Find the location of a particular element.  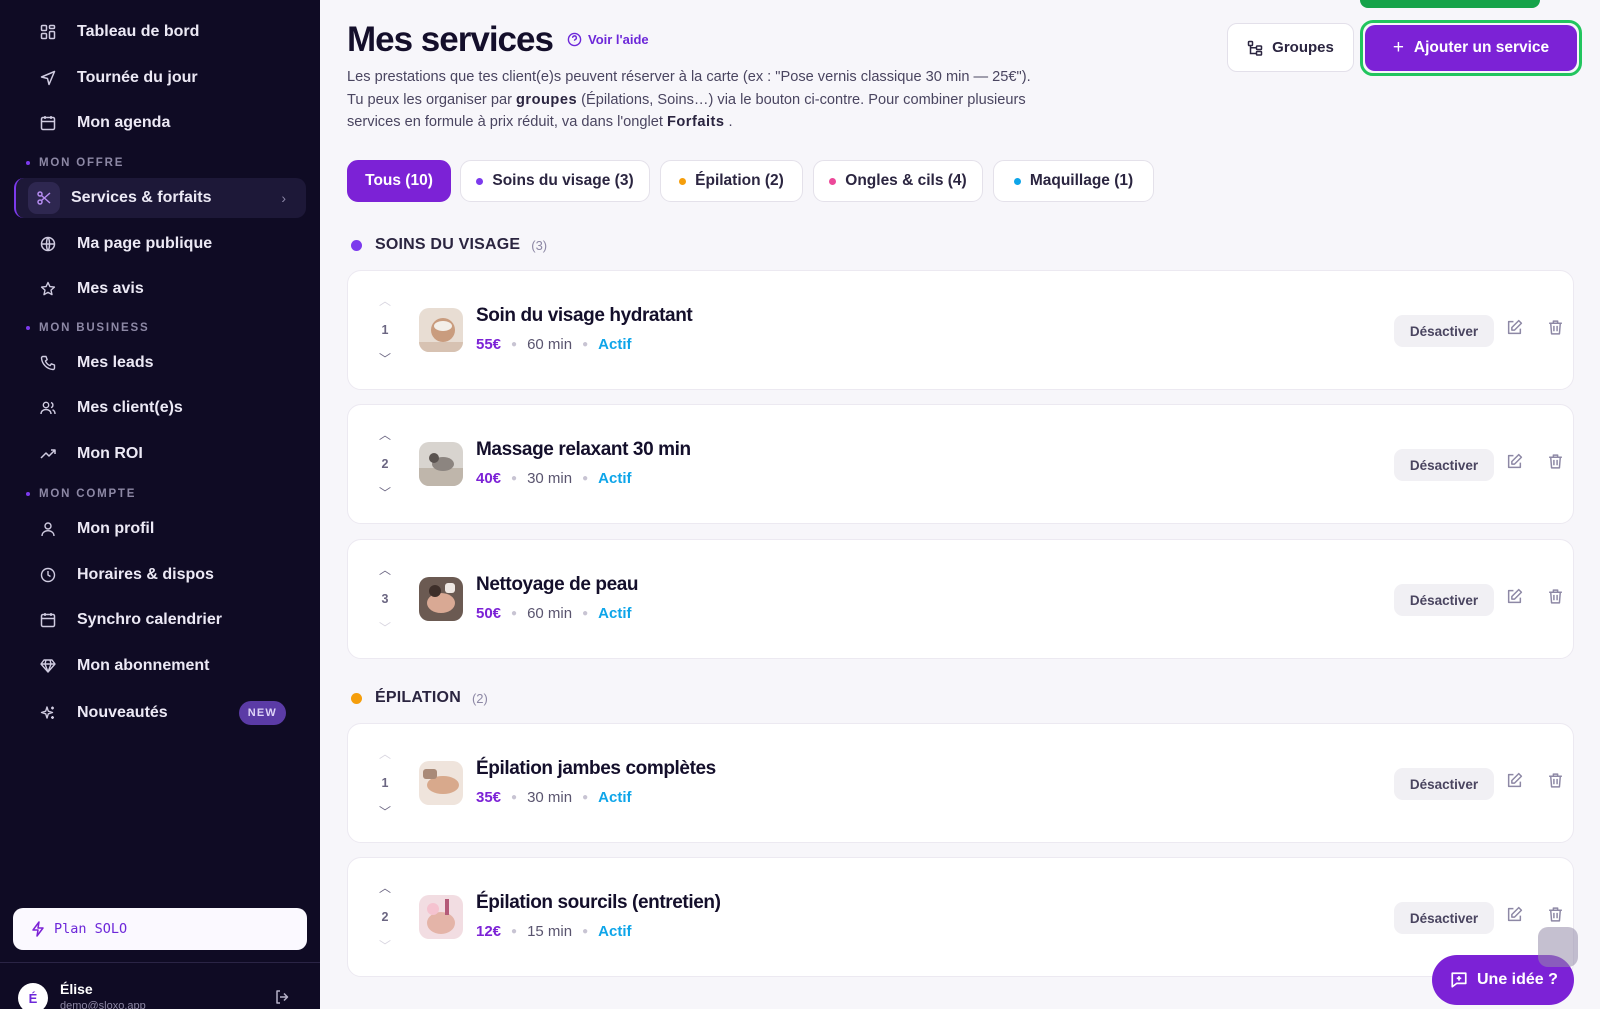

sidebar-item-services: Services & forfaits › is located at coordinates (160, 198).